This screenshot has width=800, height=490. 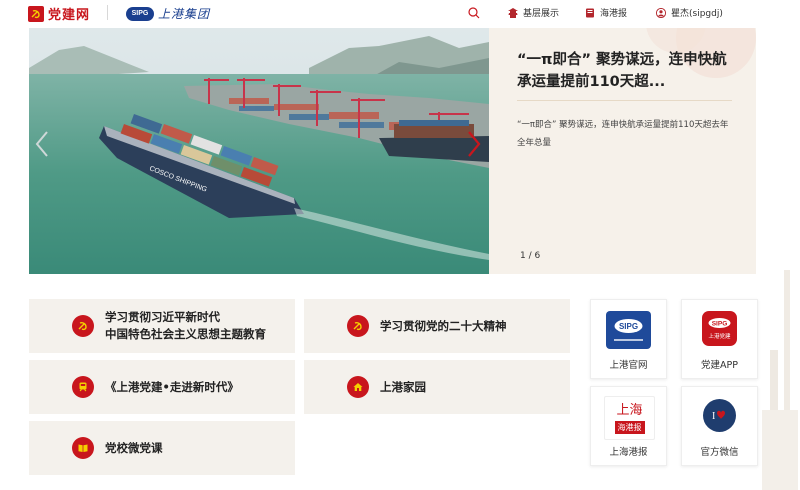 I want to click on sipg-logo: SIPG 上港集团, so click(x=168, y=13).